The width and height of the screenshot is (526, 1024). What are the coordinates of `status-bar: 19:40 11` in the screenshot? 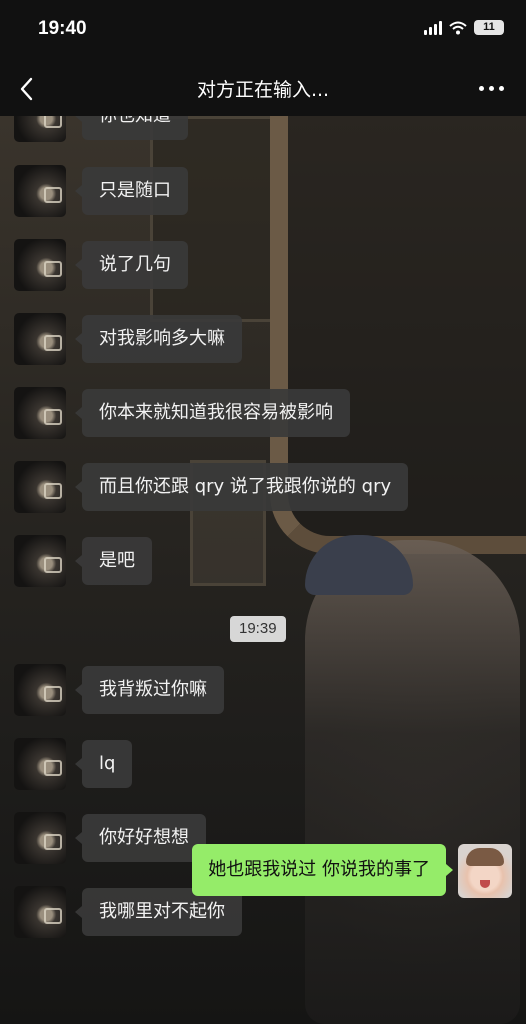 It's located at (263, 31).